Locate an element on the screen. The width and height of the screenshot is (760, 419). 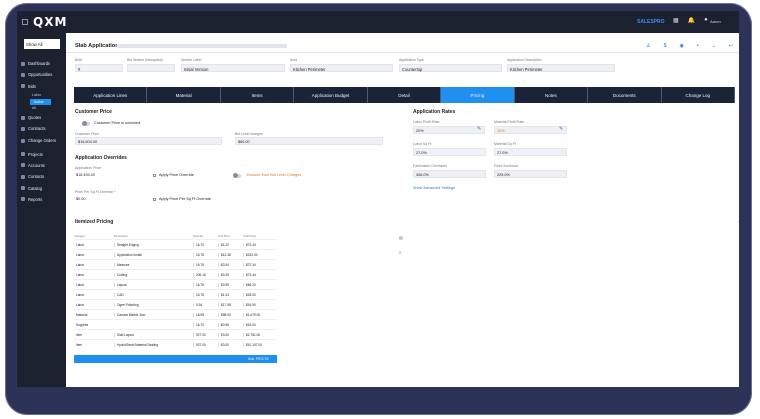
table-row: Labor Measure 16.78 $3.94 $72.34 is located at coordinates (175, 264).